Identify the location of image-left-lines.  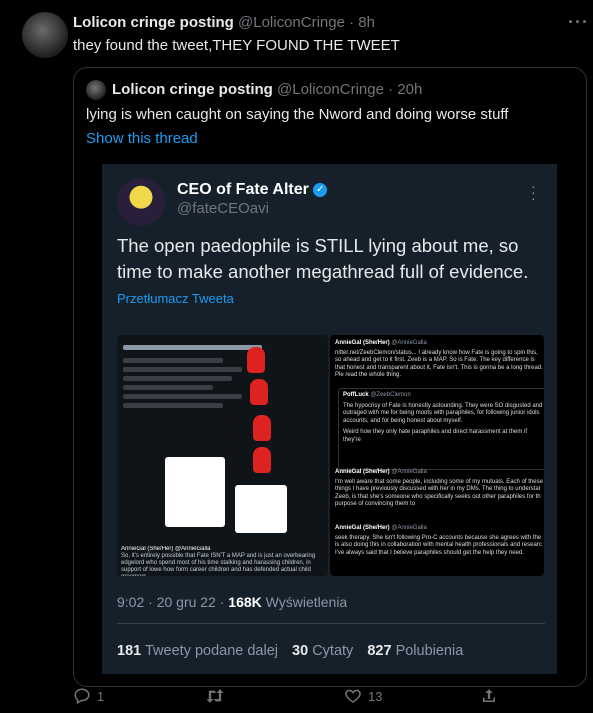
(222, 376).